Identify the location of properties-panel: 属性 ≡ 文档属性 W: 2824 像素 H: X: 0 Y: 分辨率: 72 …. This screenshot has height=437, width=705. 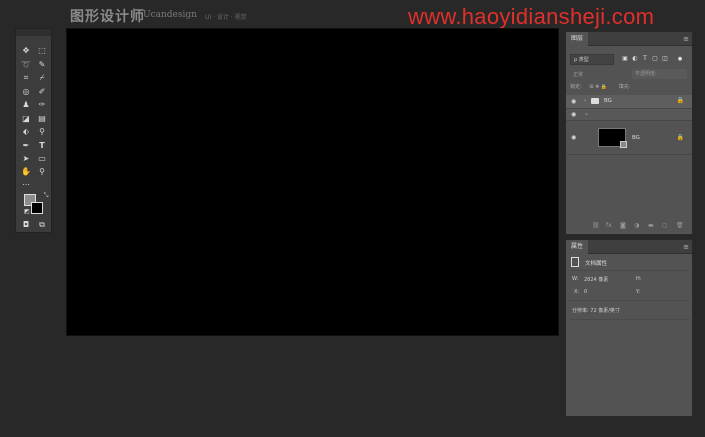
(629, 328).